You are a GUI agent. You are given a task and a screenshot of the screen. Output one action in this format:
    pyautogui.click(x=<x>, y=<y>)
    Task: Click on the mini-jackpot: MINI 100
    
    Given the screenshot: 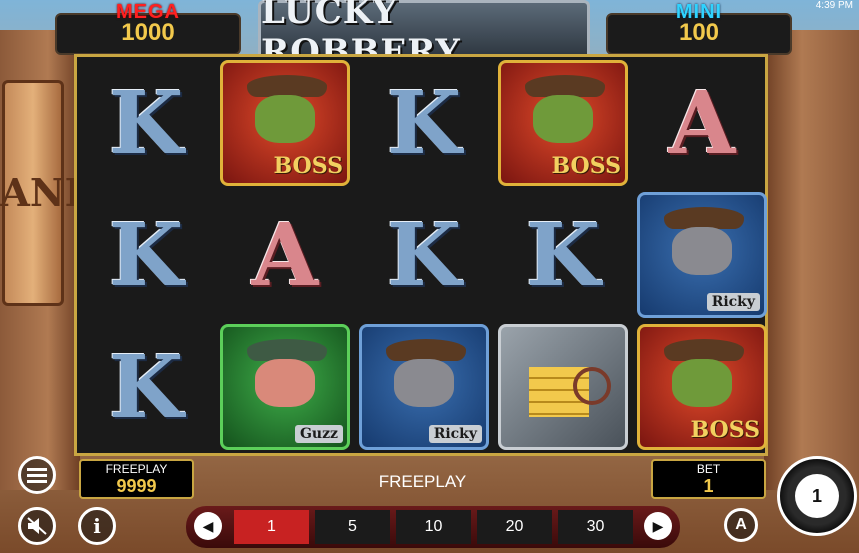 What is the action you would take?
    pyautogui.click(x=699, y=28)
    